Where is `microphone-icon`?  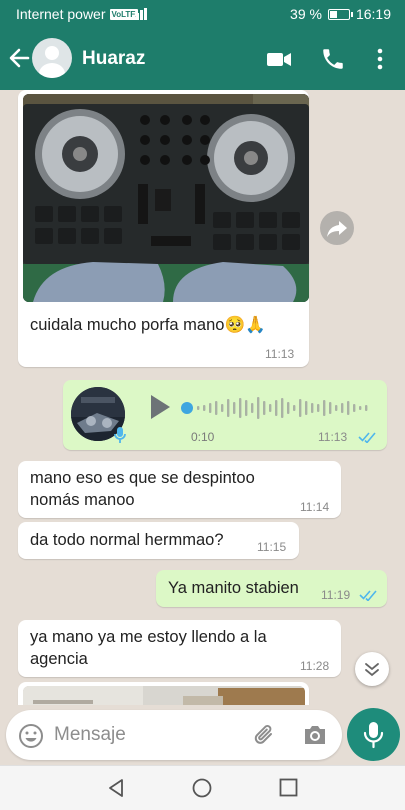
microphone-icon is located at coordinates (373, 735).